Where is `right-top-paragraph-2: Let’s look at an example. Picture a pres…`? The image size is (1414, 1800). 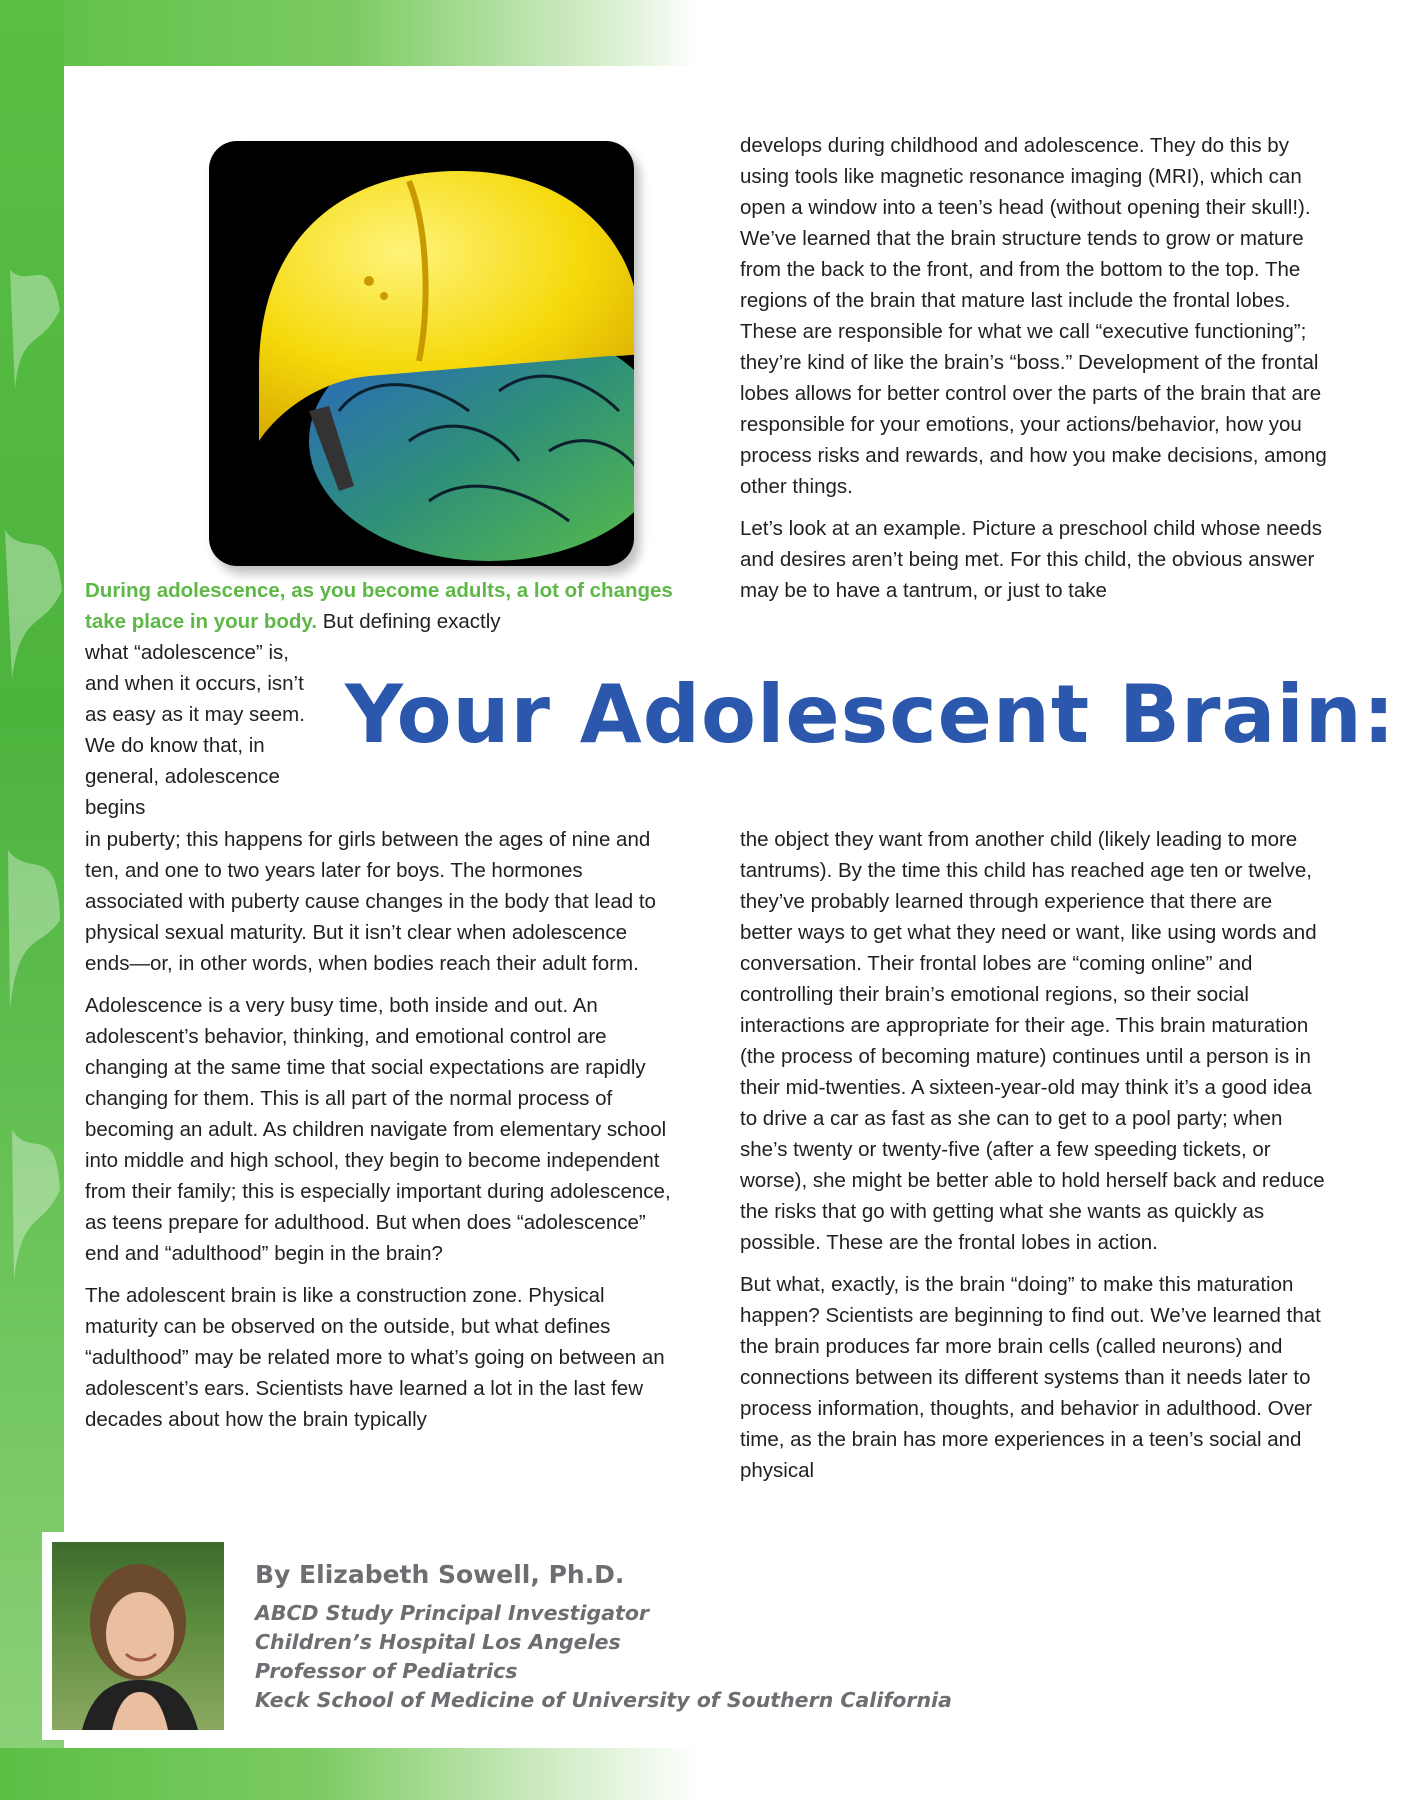
right-top-paragraph-2: Let’s look at an example. Picture a pres… is located at coordinates (1031, 559).